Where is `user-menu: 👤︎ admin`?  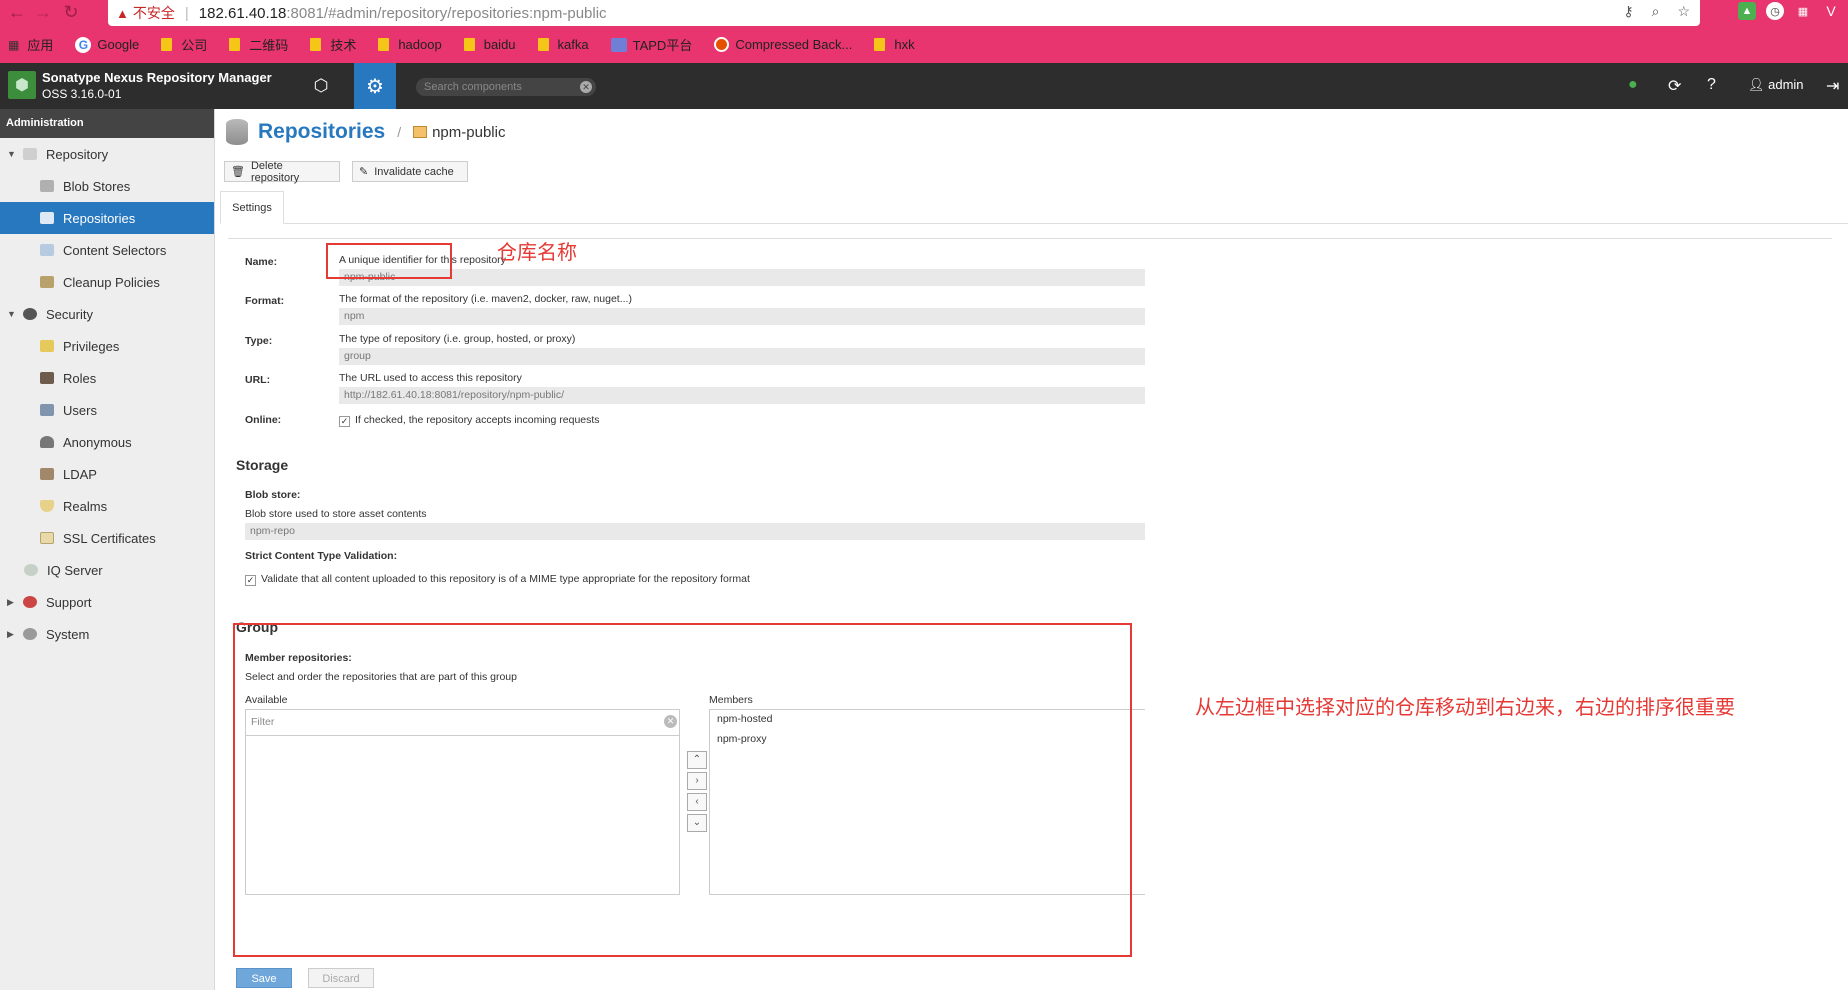
user-menu: 👤︎ admin is located at coordinates (1776, 85).